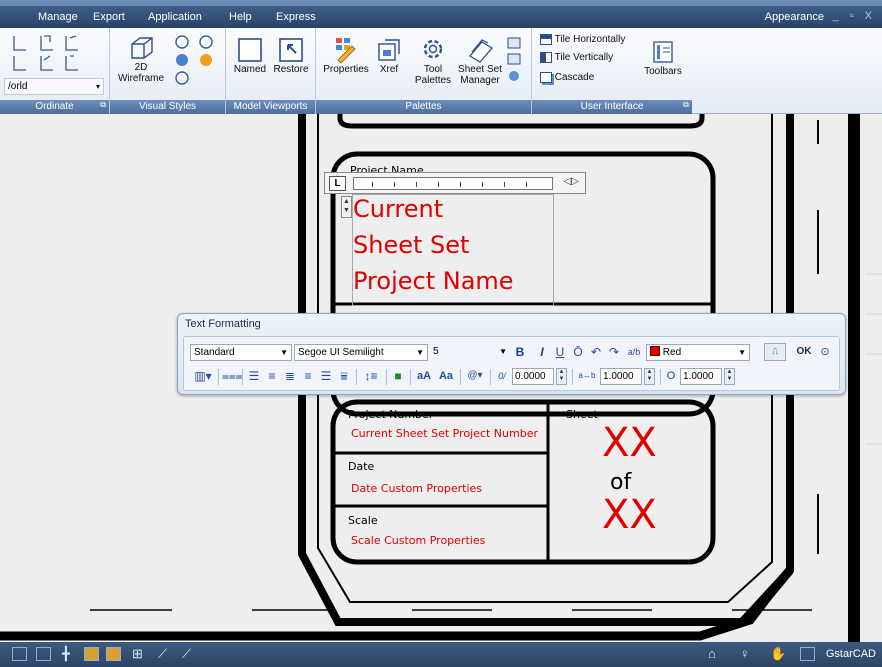 The height and width of the screenshot is (667, 882). I want to click on overline-button: Ō, so click(578, 352).